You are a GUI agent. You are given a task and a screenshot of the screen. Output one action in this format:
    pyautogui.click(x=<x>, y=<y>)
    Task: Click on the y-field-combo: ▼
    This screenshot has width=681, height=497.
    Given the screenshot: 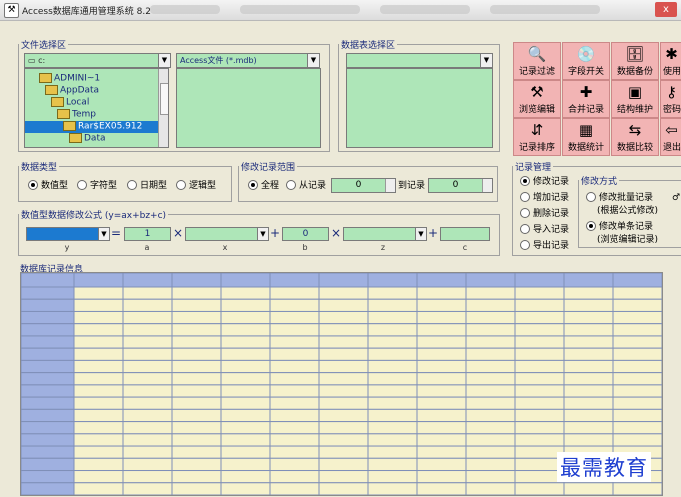 What is the action you would take?
    pyautogui.click(x=68, y=234)
    